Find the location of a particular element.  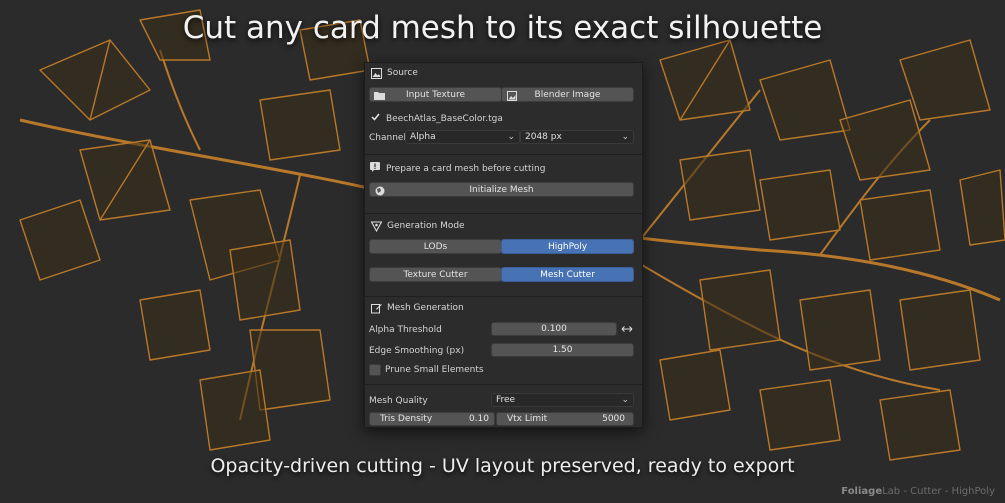

edit-icon is located at coordinates (376, 308).